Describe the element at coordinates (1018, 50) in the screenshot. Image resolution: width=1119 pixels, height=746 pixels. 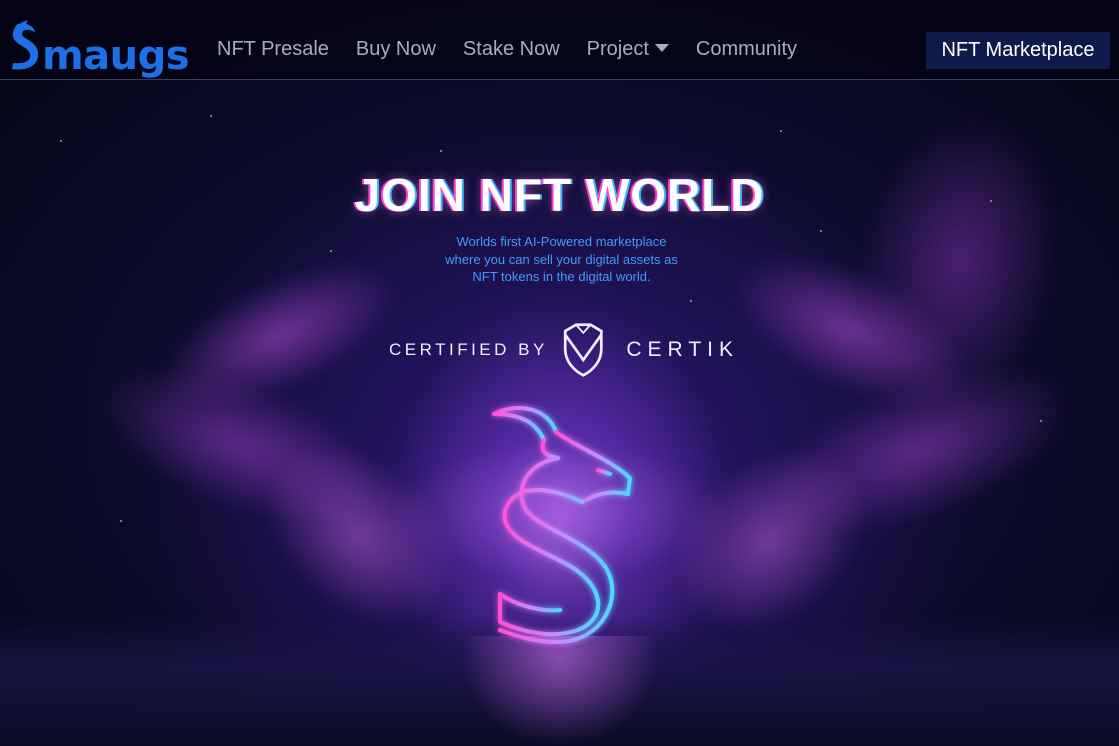
I see `nft-marketplace-button: NFT Marketplace` at that location.